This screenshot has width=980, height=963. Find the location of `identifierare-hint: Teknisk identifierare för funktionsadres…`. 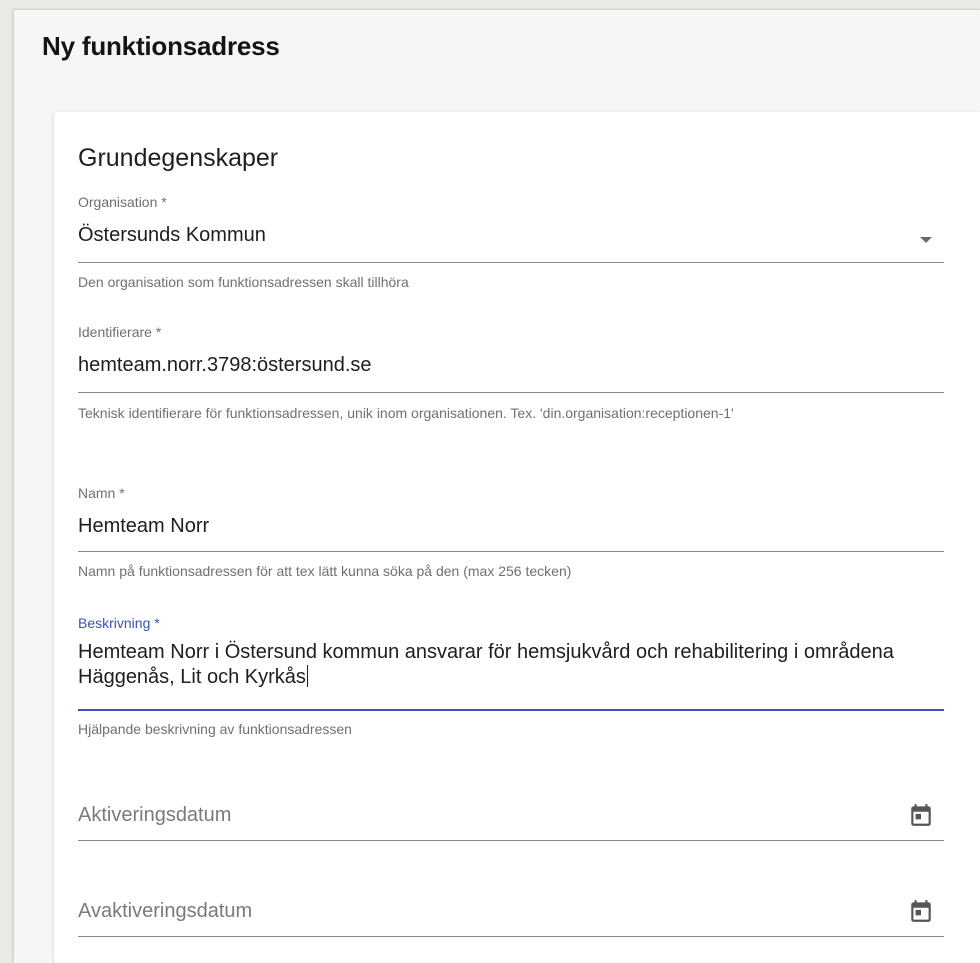

identifierare-hint: Teknisk identifierare för funktionsadres… is located at coordinates (406, 413).